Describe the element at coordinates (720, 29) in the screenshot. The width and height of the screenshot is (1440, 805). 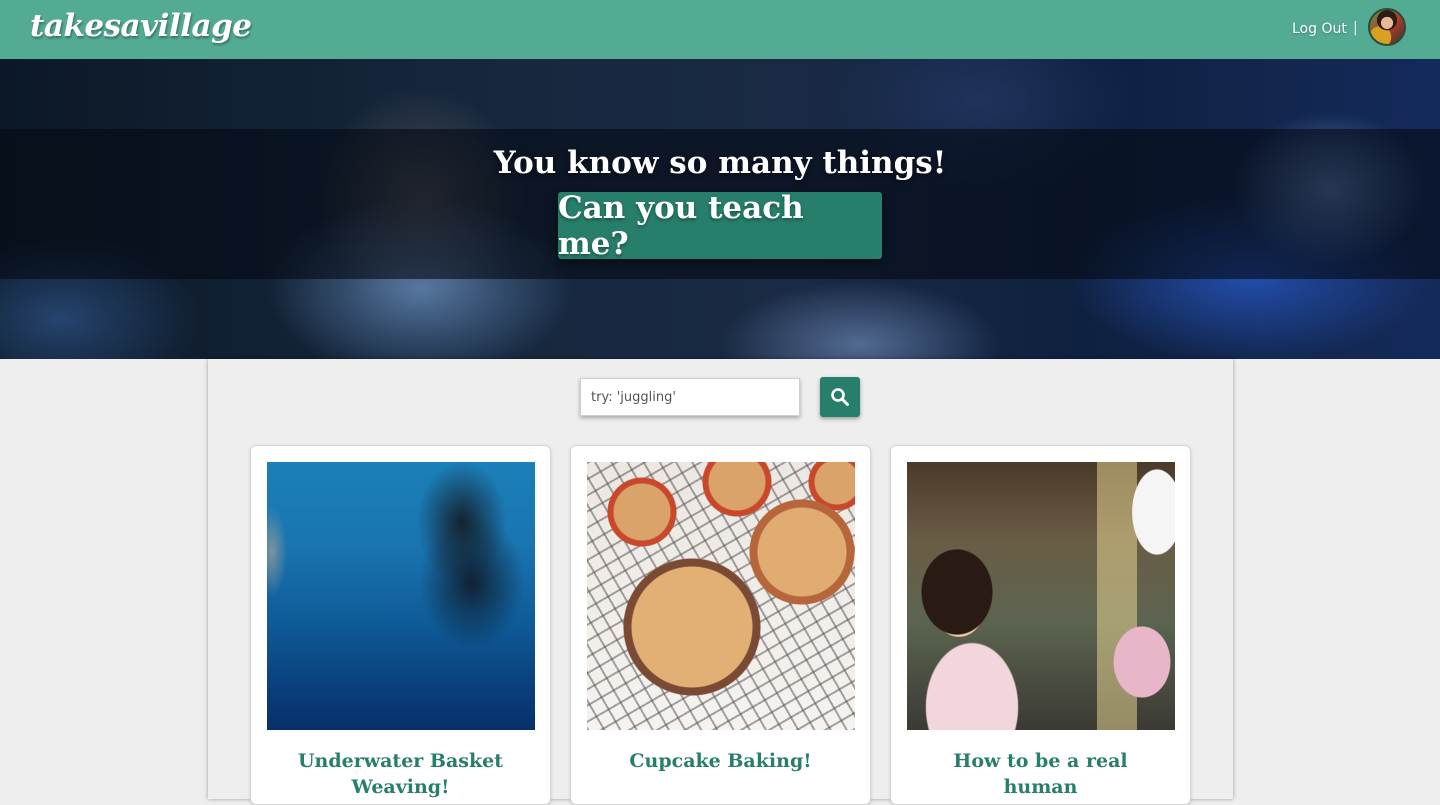
I see `top-nav-bar: takesavillage Log Out |` at that location.